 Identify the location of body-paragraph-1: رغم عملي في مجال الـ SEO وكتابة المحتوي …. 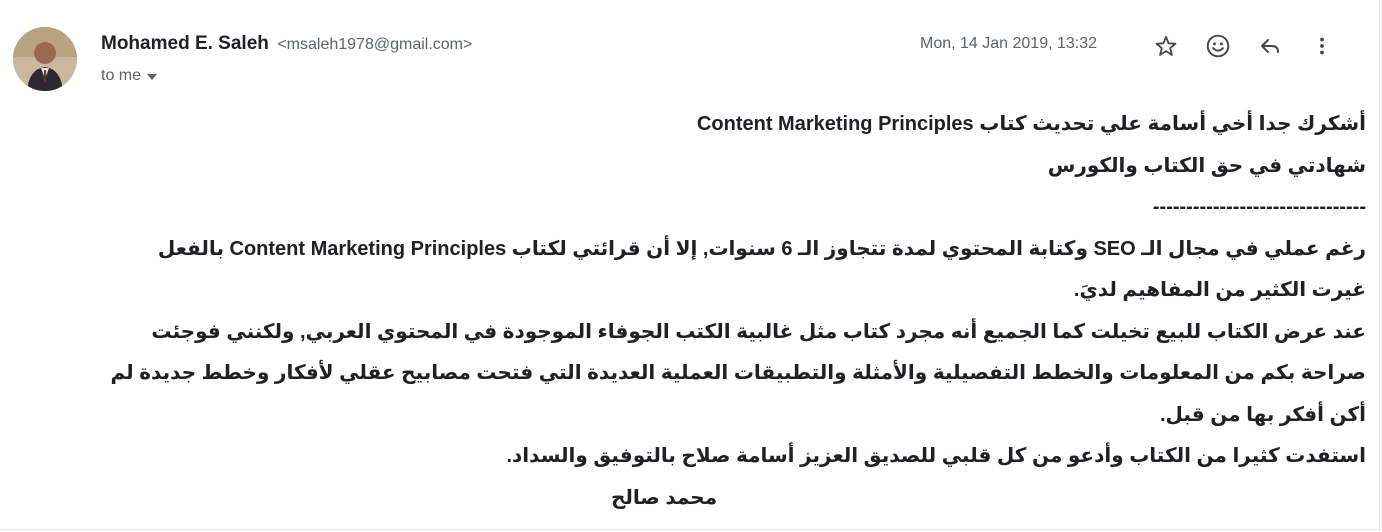
(761, 269).